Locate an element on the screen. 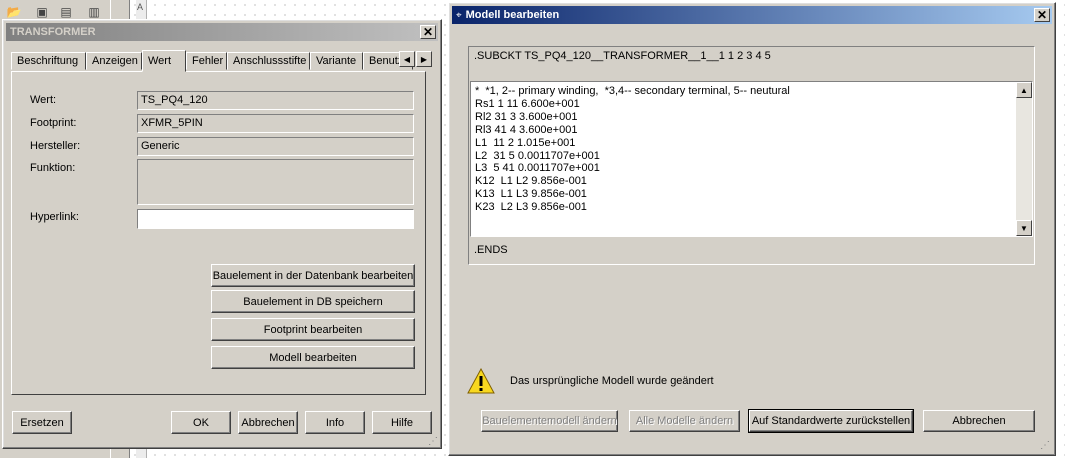 The image size is (1065, 458). open-folder-icon: 📂 is located at coordinates (14, 12).